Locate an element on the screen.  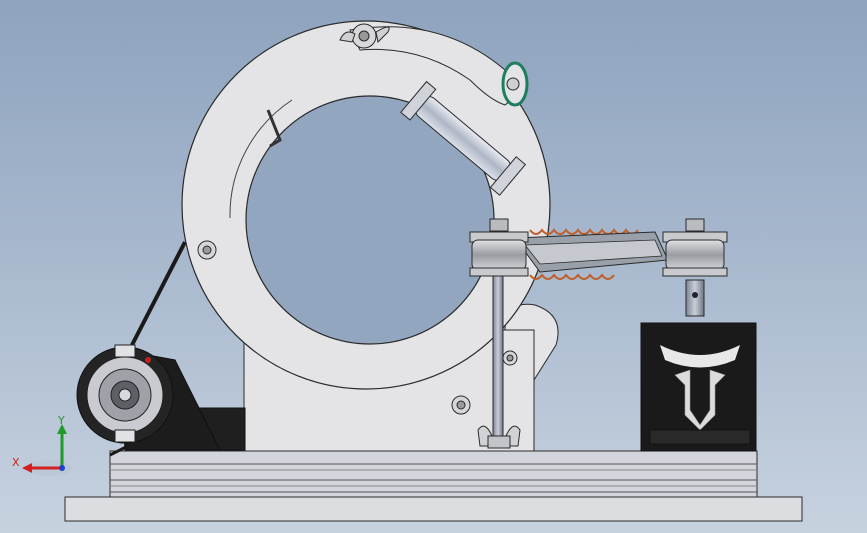
y-axis-label: Y is located at coordinates (61, 420).